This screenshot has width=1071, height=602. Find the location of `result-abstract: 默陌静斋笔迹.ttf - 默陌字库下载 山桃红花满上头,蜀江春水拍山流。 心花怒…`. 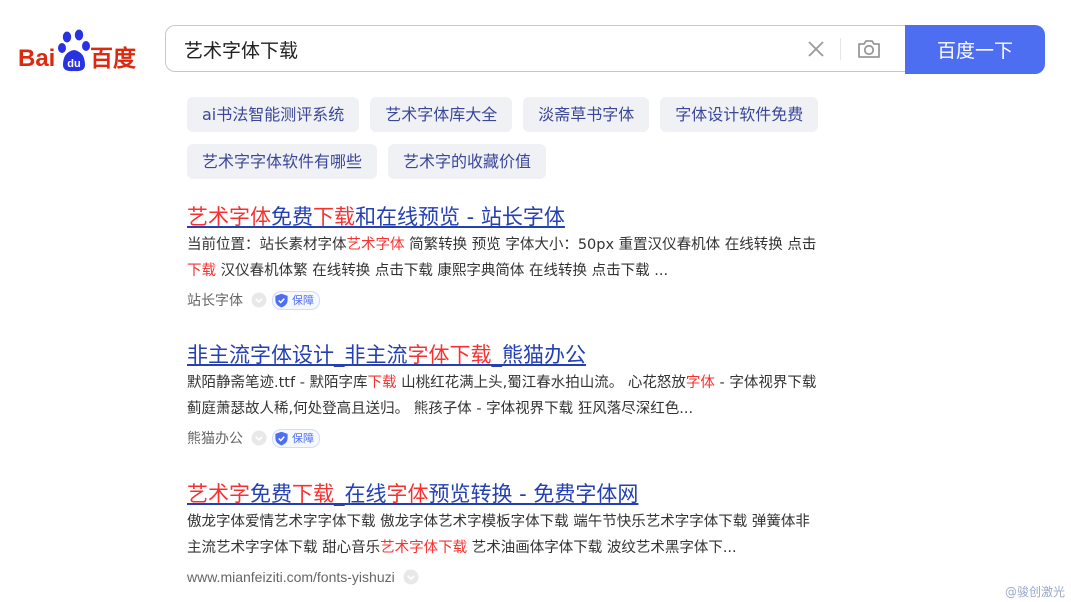

result-abstract: 默陌静斋笔迹.ttf - 默陌字库下载 山桃红花满上头,蜀江春水拍山流。 心花怒… is located at coordinates (542, 396).